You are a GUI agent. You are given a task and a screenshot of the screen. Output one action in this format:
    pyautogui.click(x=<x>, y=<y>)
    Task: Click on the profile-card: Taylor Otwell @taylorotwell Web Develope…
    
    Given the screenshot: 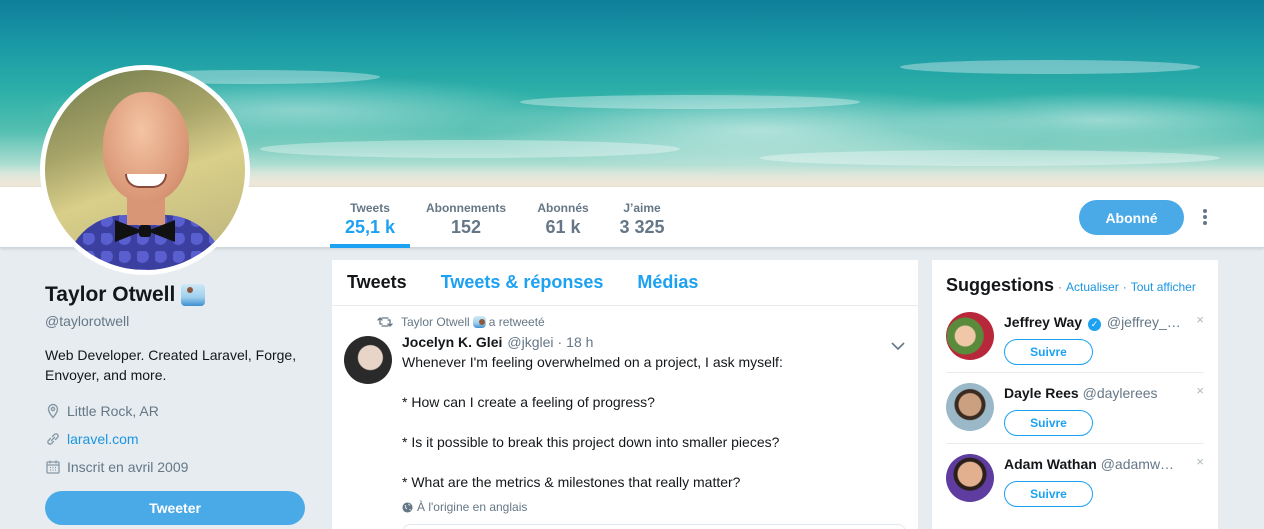 What is the action you would take?
    pyautogui.click(x=180, y=404)
    